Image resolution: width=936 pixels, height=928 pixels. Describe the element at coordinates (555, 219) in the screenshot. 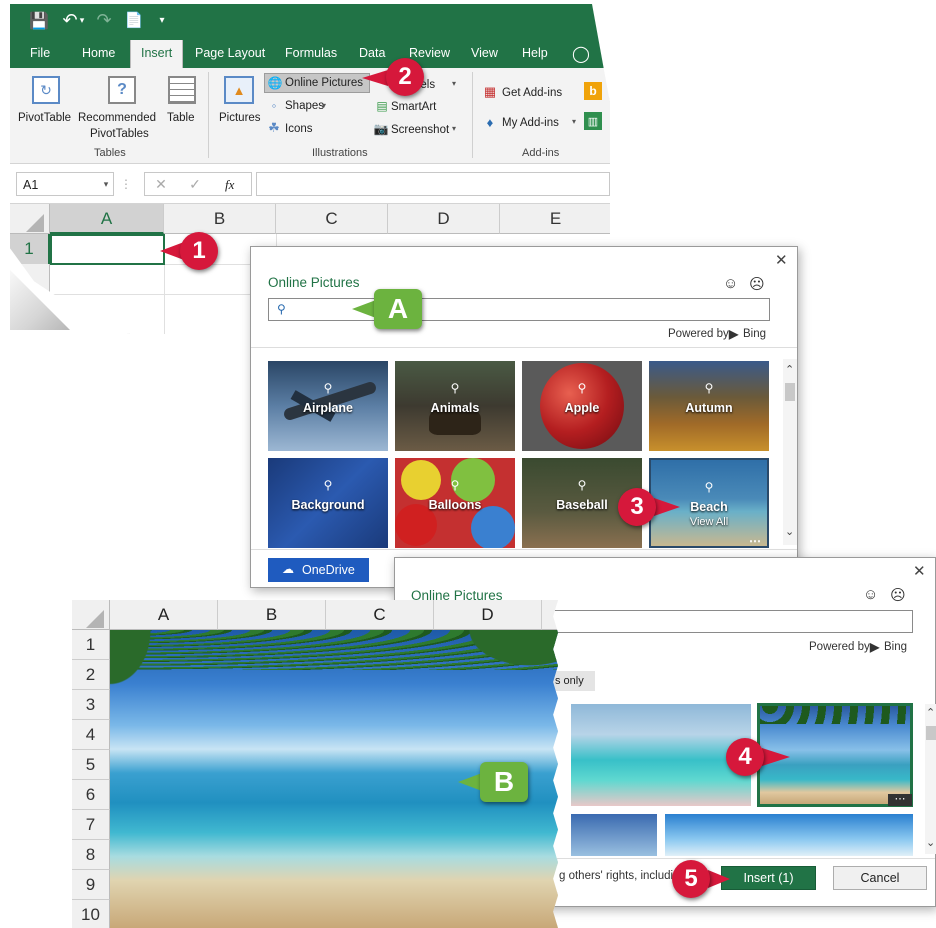

I see `column-header-e: E` at that location.